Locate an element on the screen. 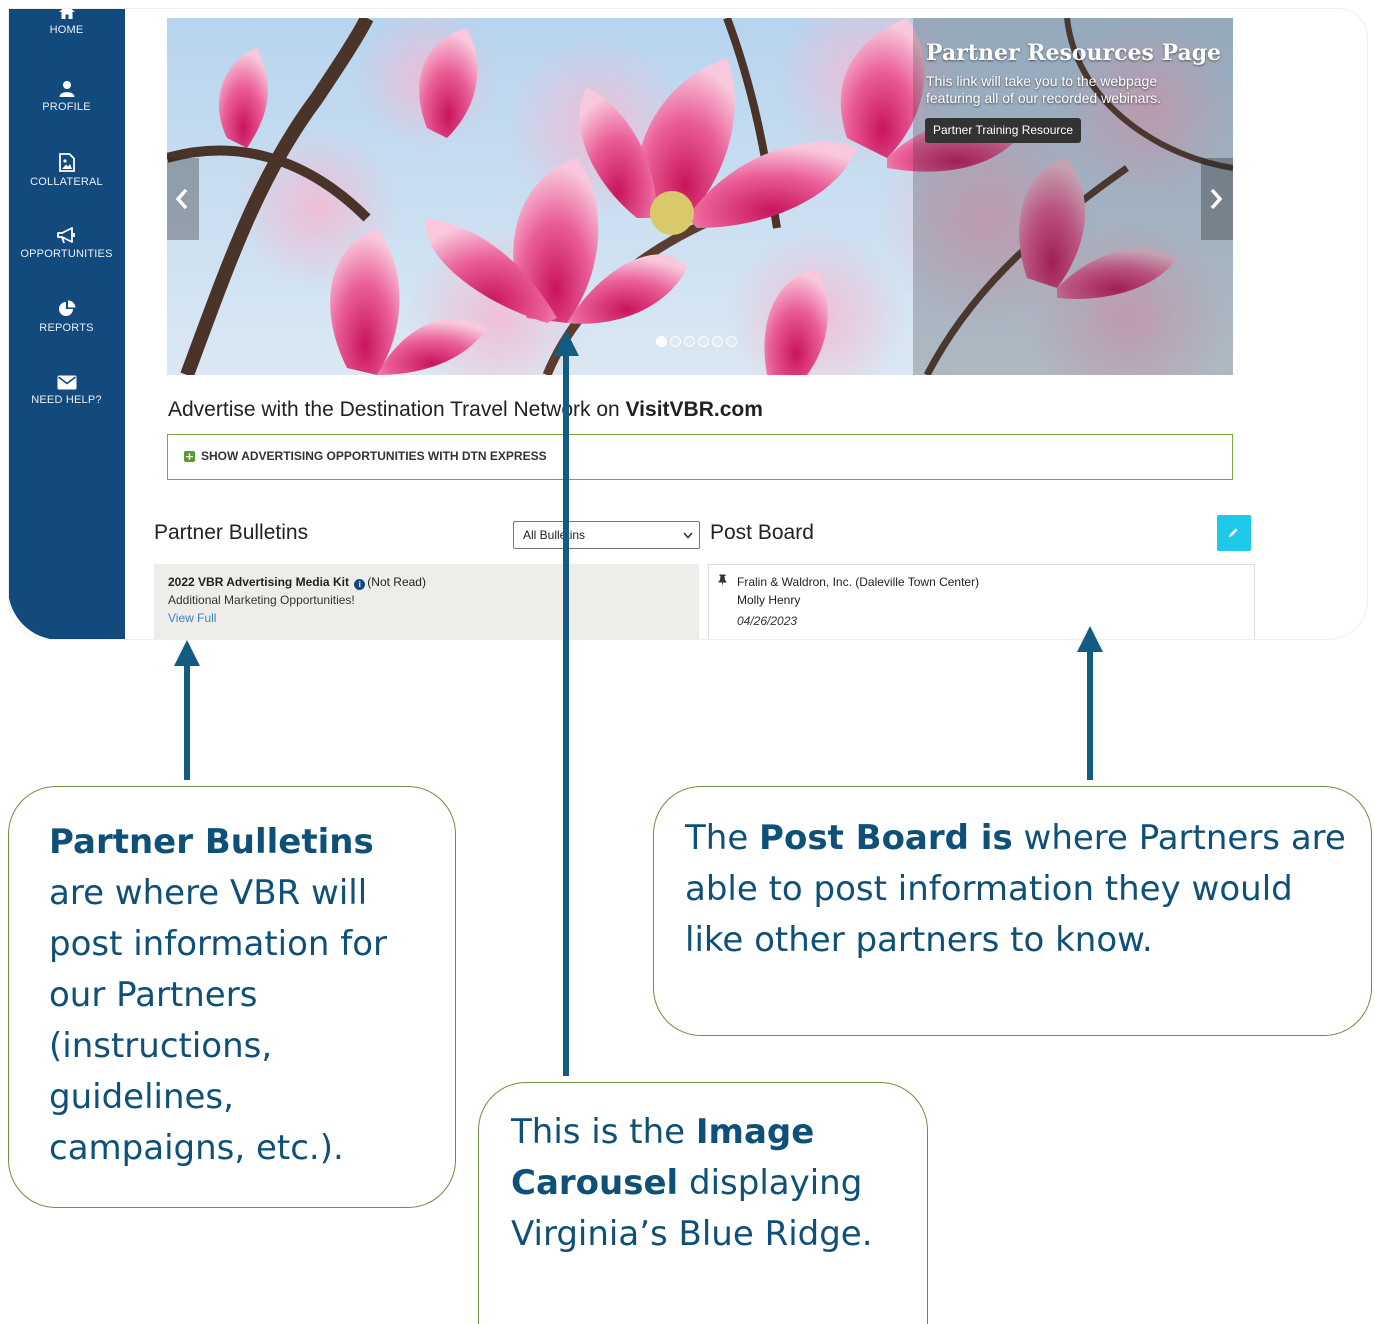 This screenshot has width=1375, height=1324. carousel-arrow is located at coordinates (566, 714).